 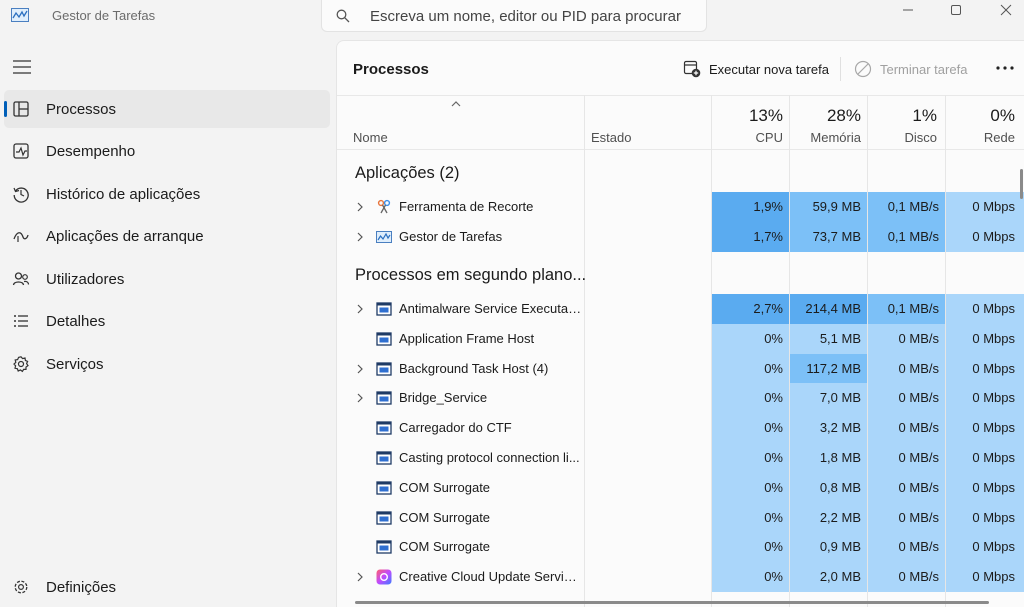 I want to click on users-icon, so click(x=21, y=279).